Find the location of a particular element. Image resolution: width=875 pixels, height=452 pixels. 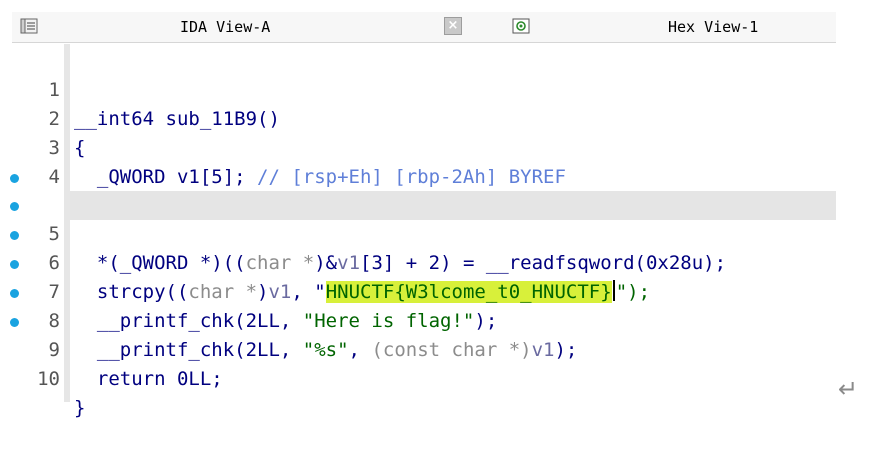

code-token: __printf_chk(2LL, is located at coordinates (188, 349).